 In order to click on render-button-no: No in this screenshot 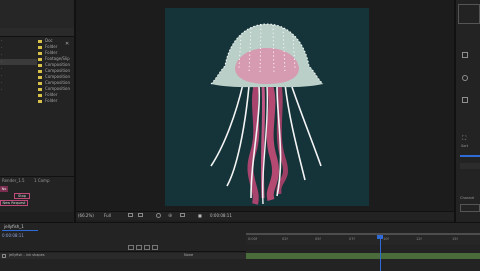, I will do `click(4, 189)`.